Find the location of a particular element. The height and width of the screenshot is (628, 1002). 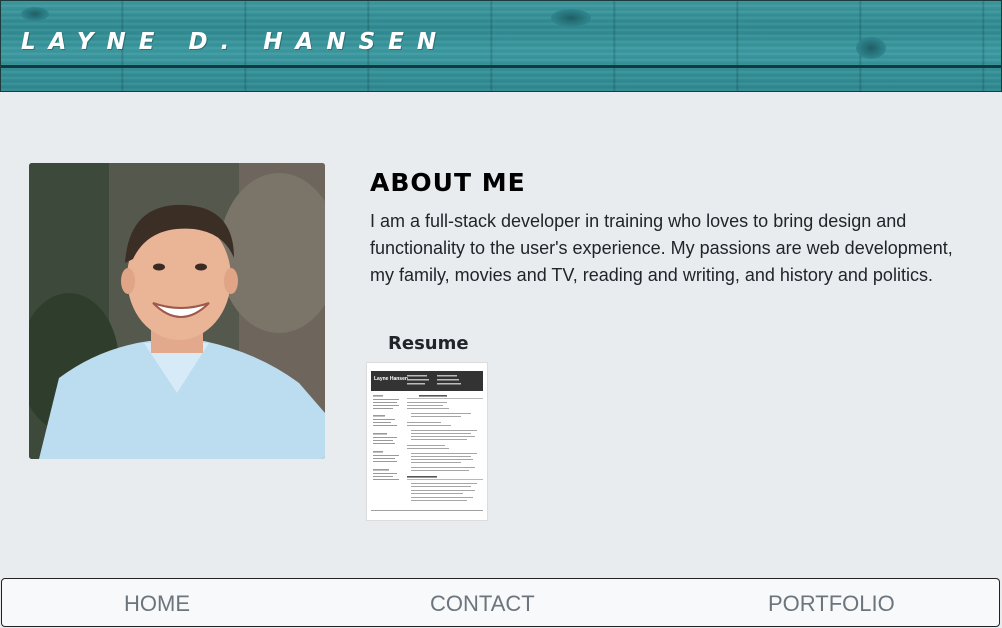

bottom-navbar: HOME CONTACT PORTFOLIO is located at coordinates (500, 602).